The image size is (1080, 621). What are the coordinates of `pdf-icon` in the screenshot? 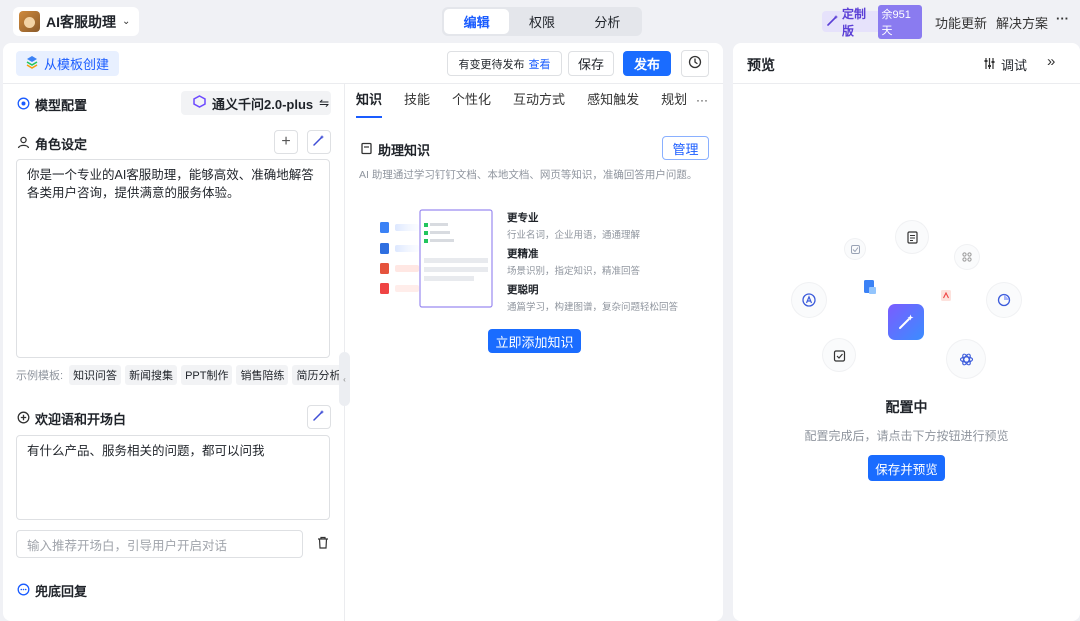 It's located at (946, 297).